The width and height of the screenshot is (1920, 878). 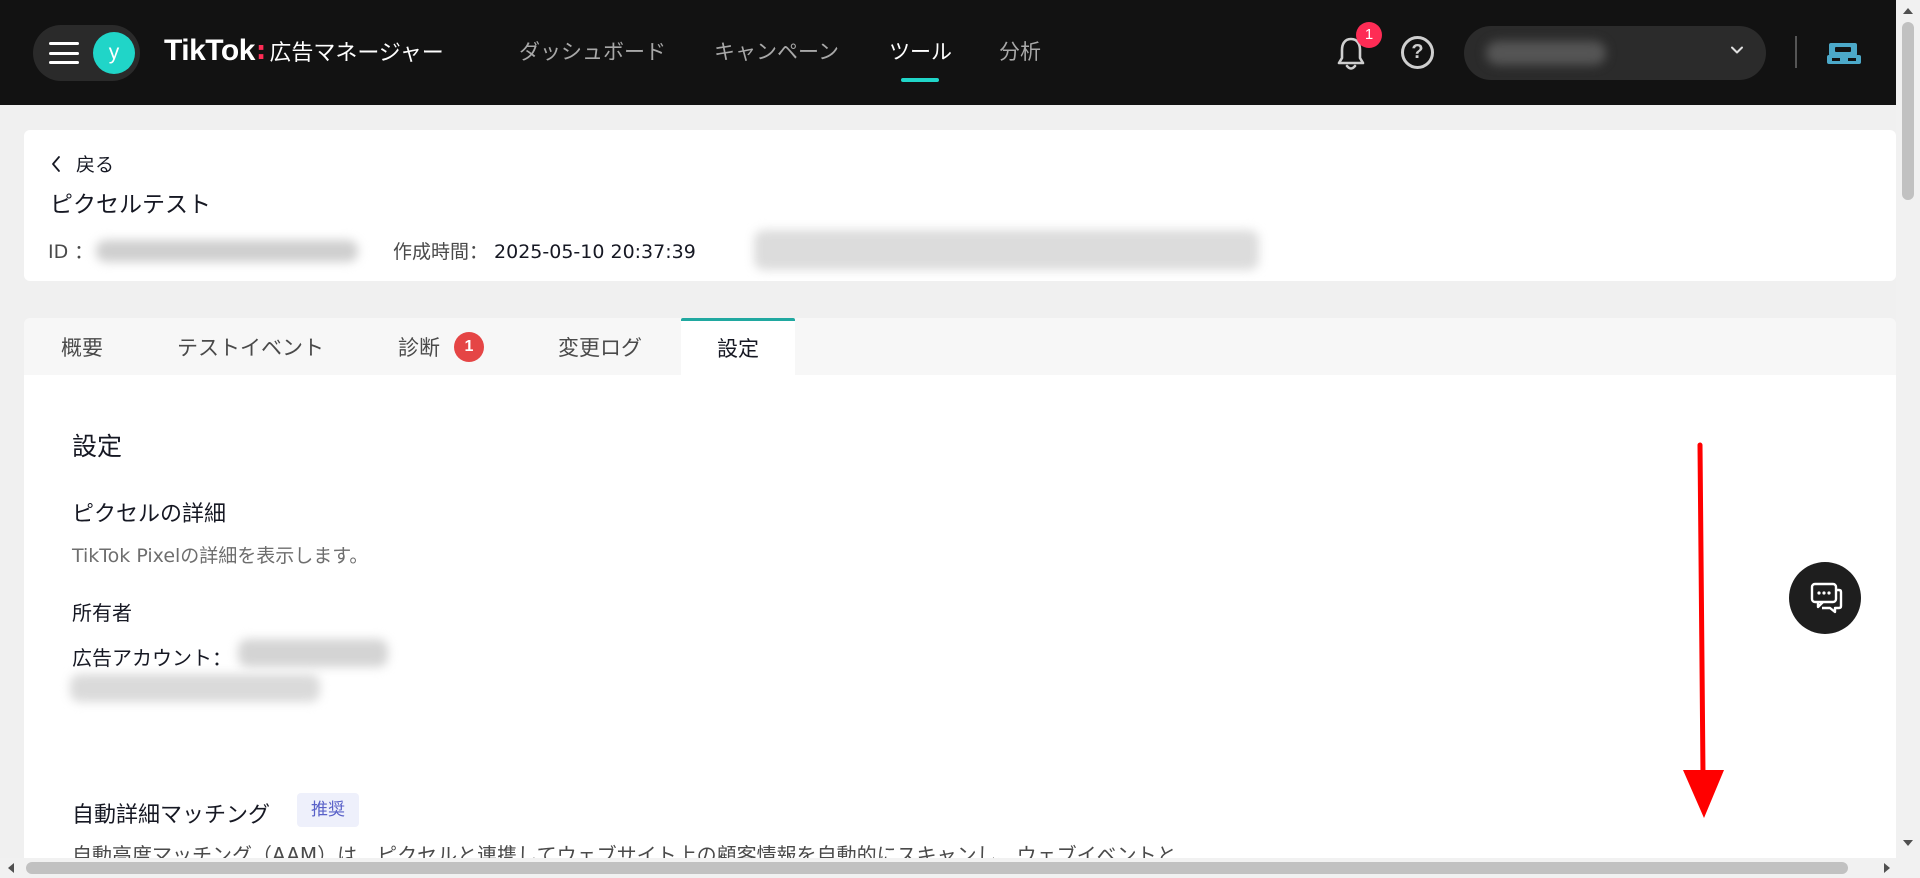 What do you see at coordinates (11, 868) in the screenshot?
I see `scroll-left-icon` at bounding box center [11, 868].